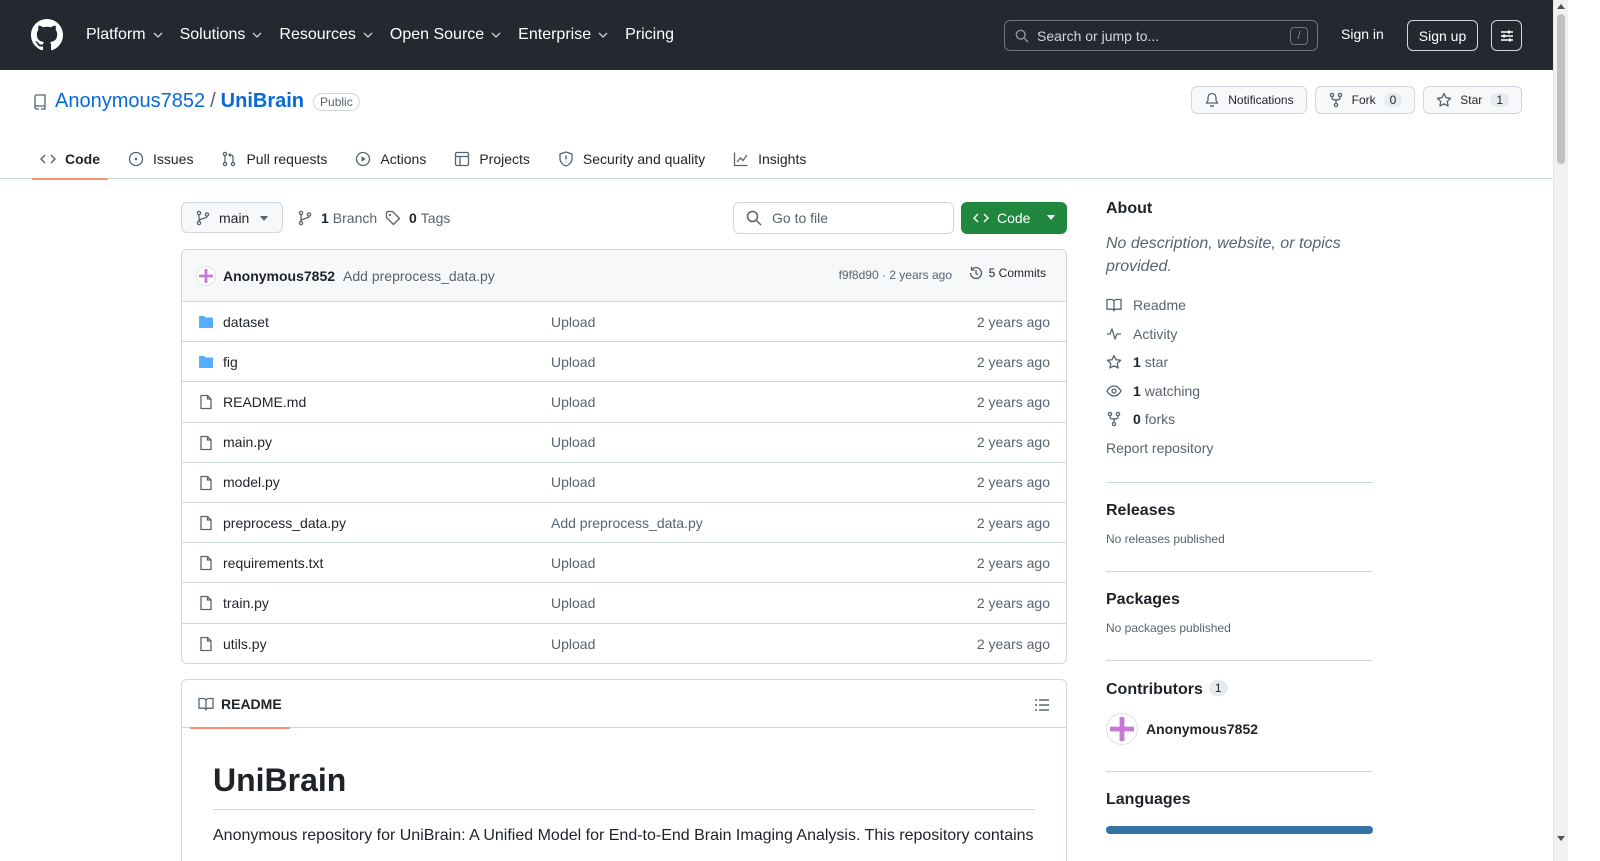  Describe the element at coordinates (1362, 34) in the screenshot. I see `sign-in-link: Sign in` at that location.